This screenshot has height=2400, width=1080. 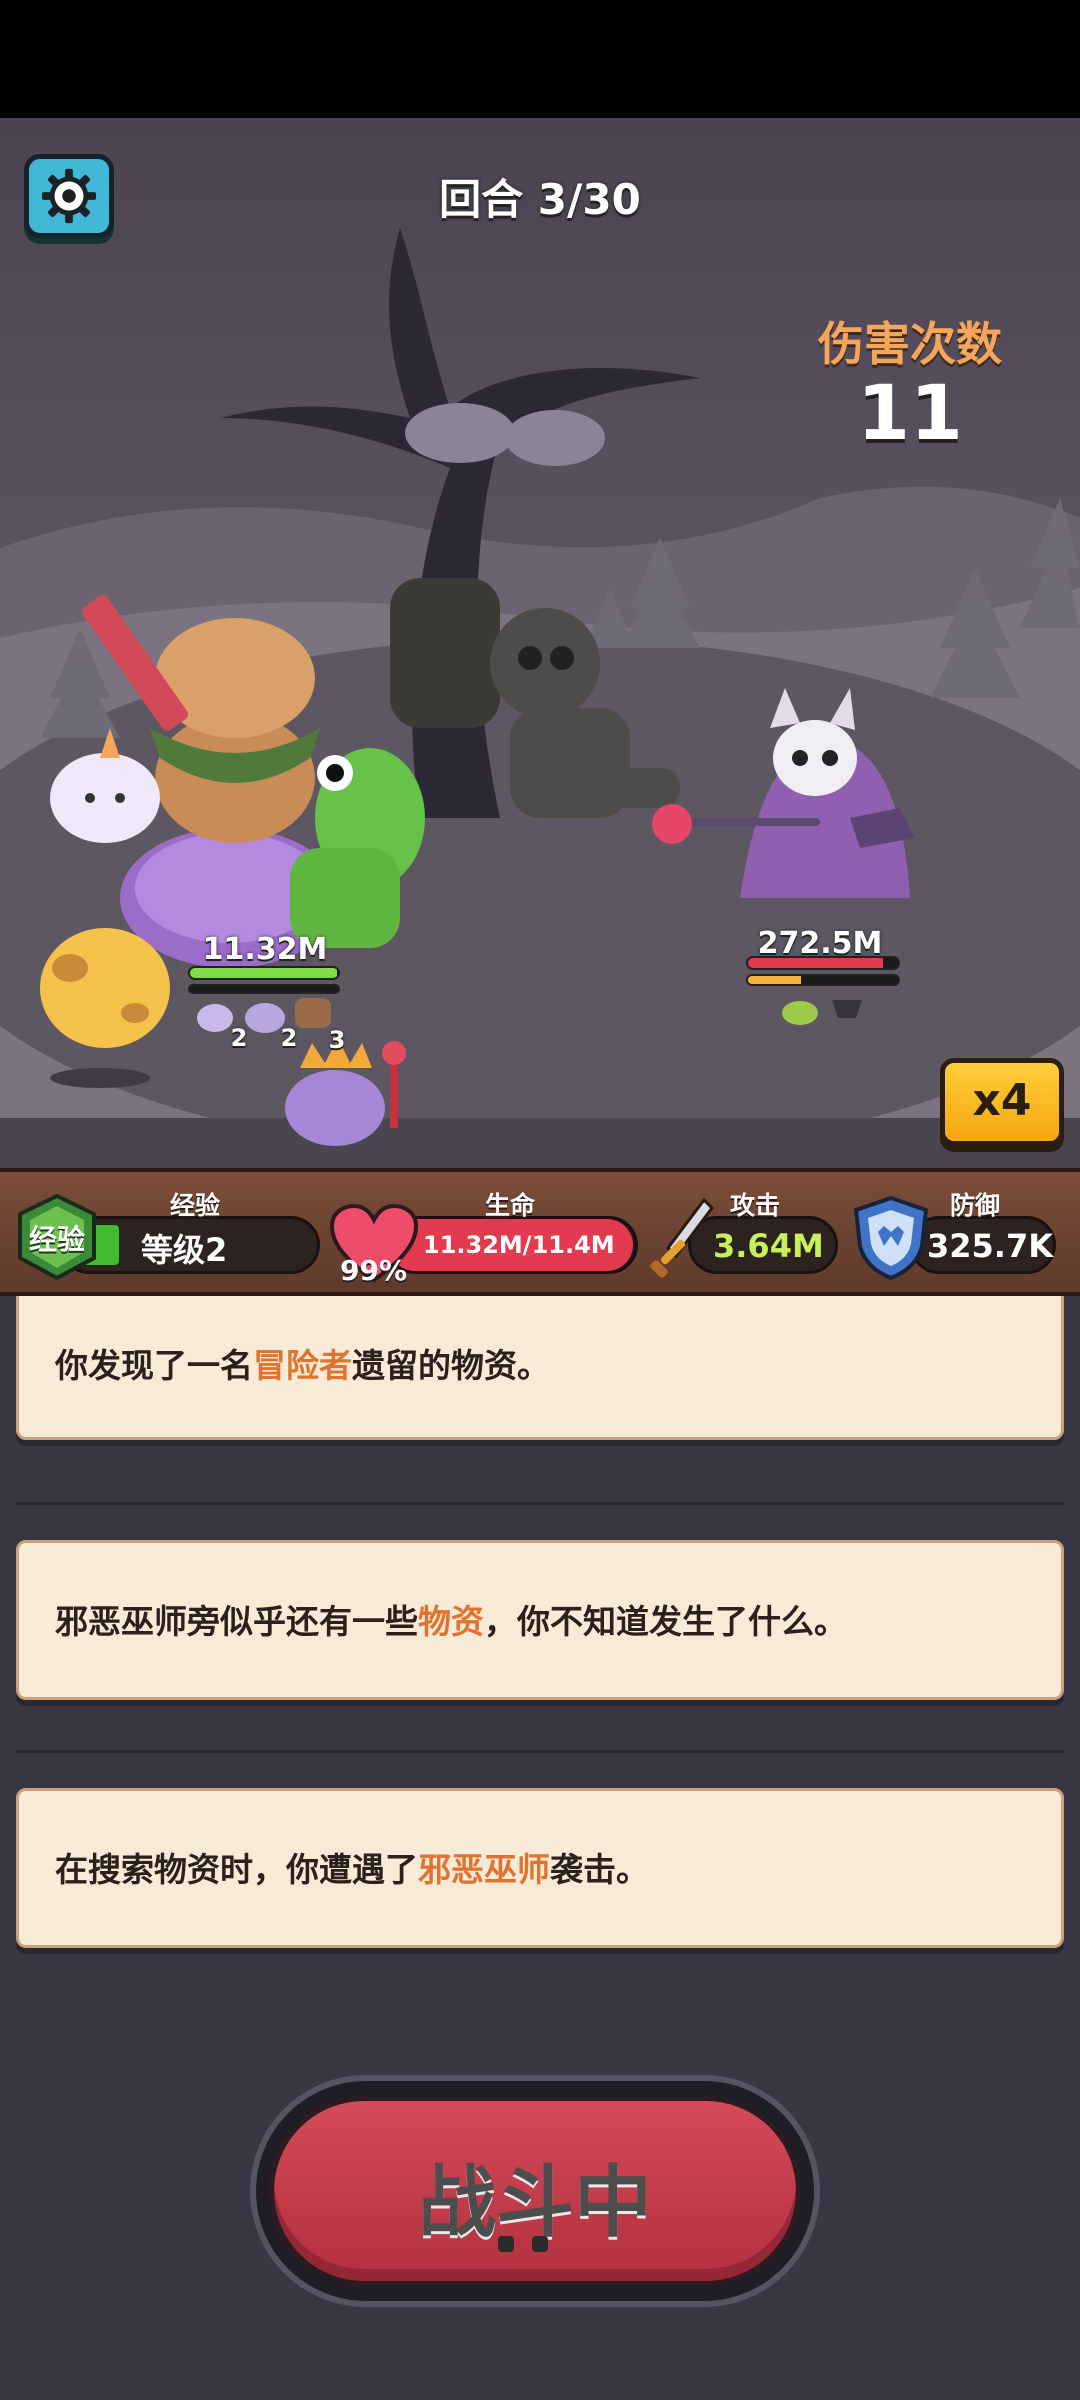 I want to click on attack-value: 3.64M, so click(x=768, y=1246).